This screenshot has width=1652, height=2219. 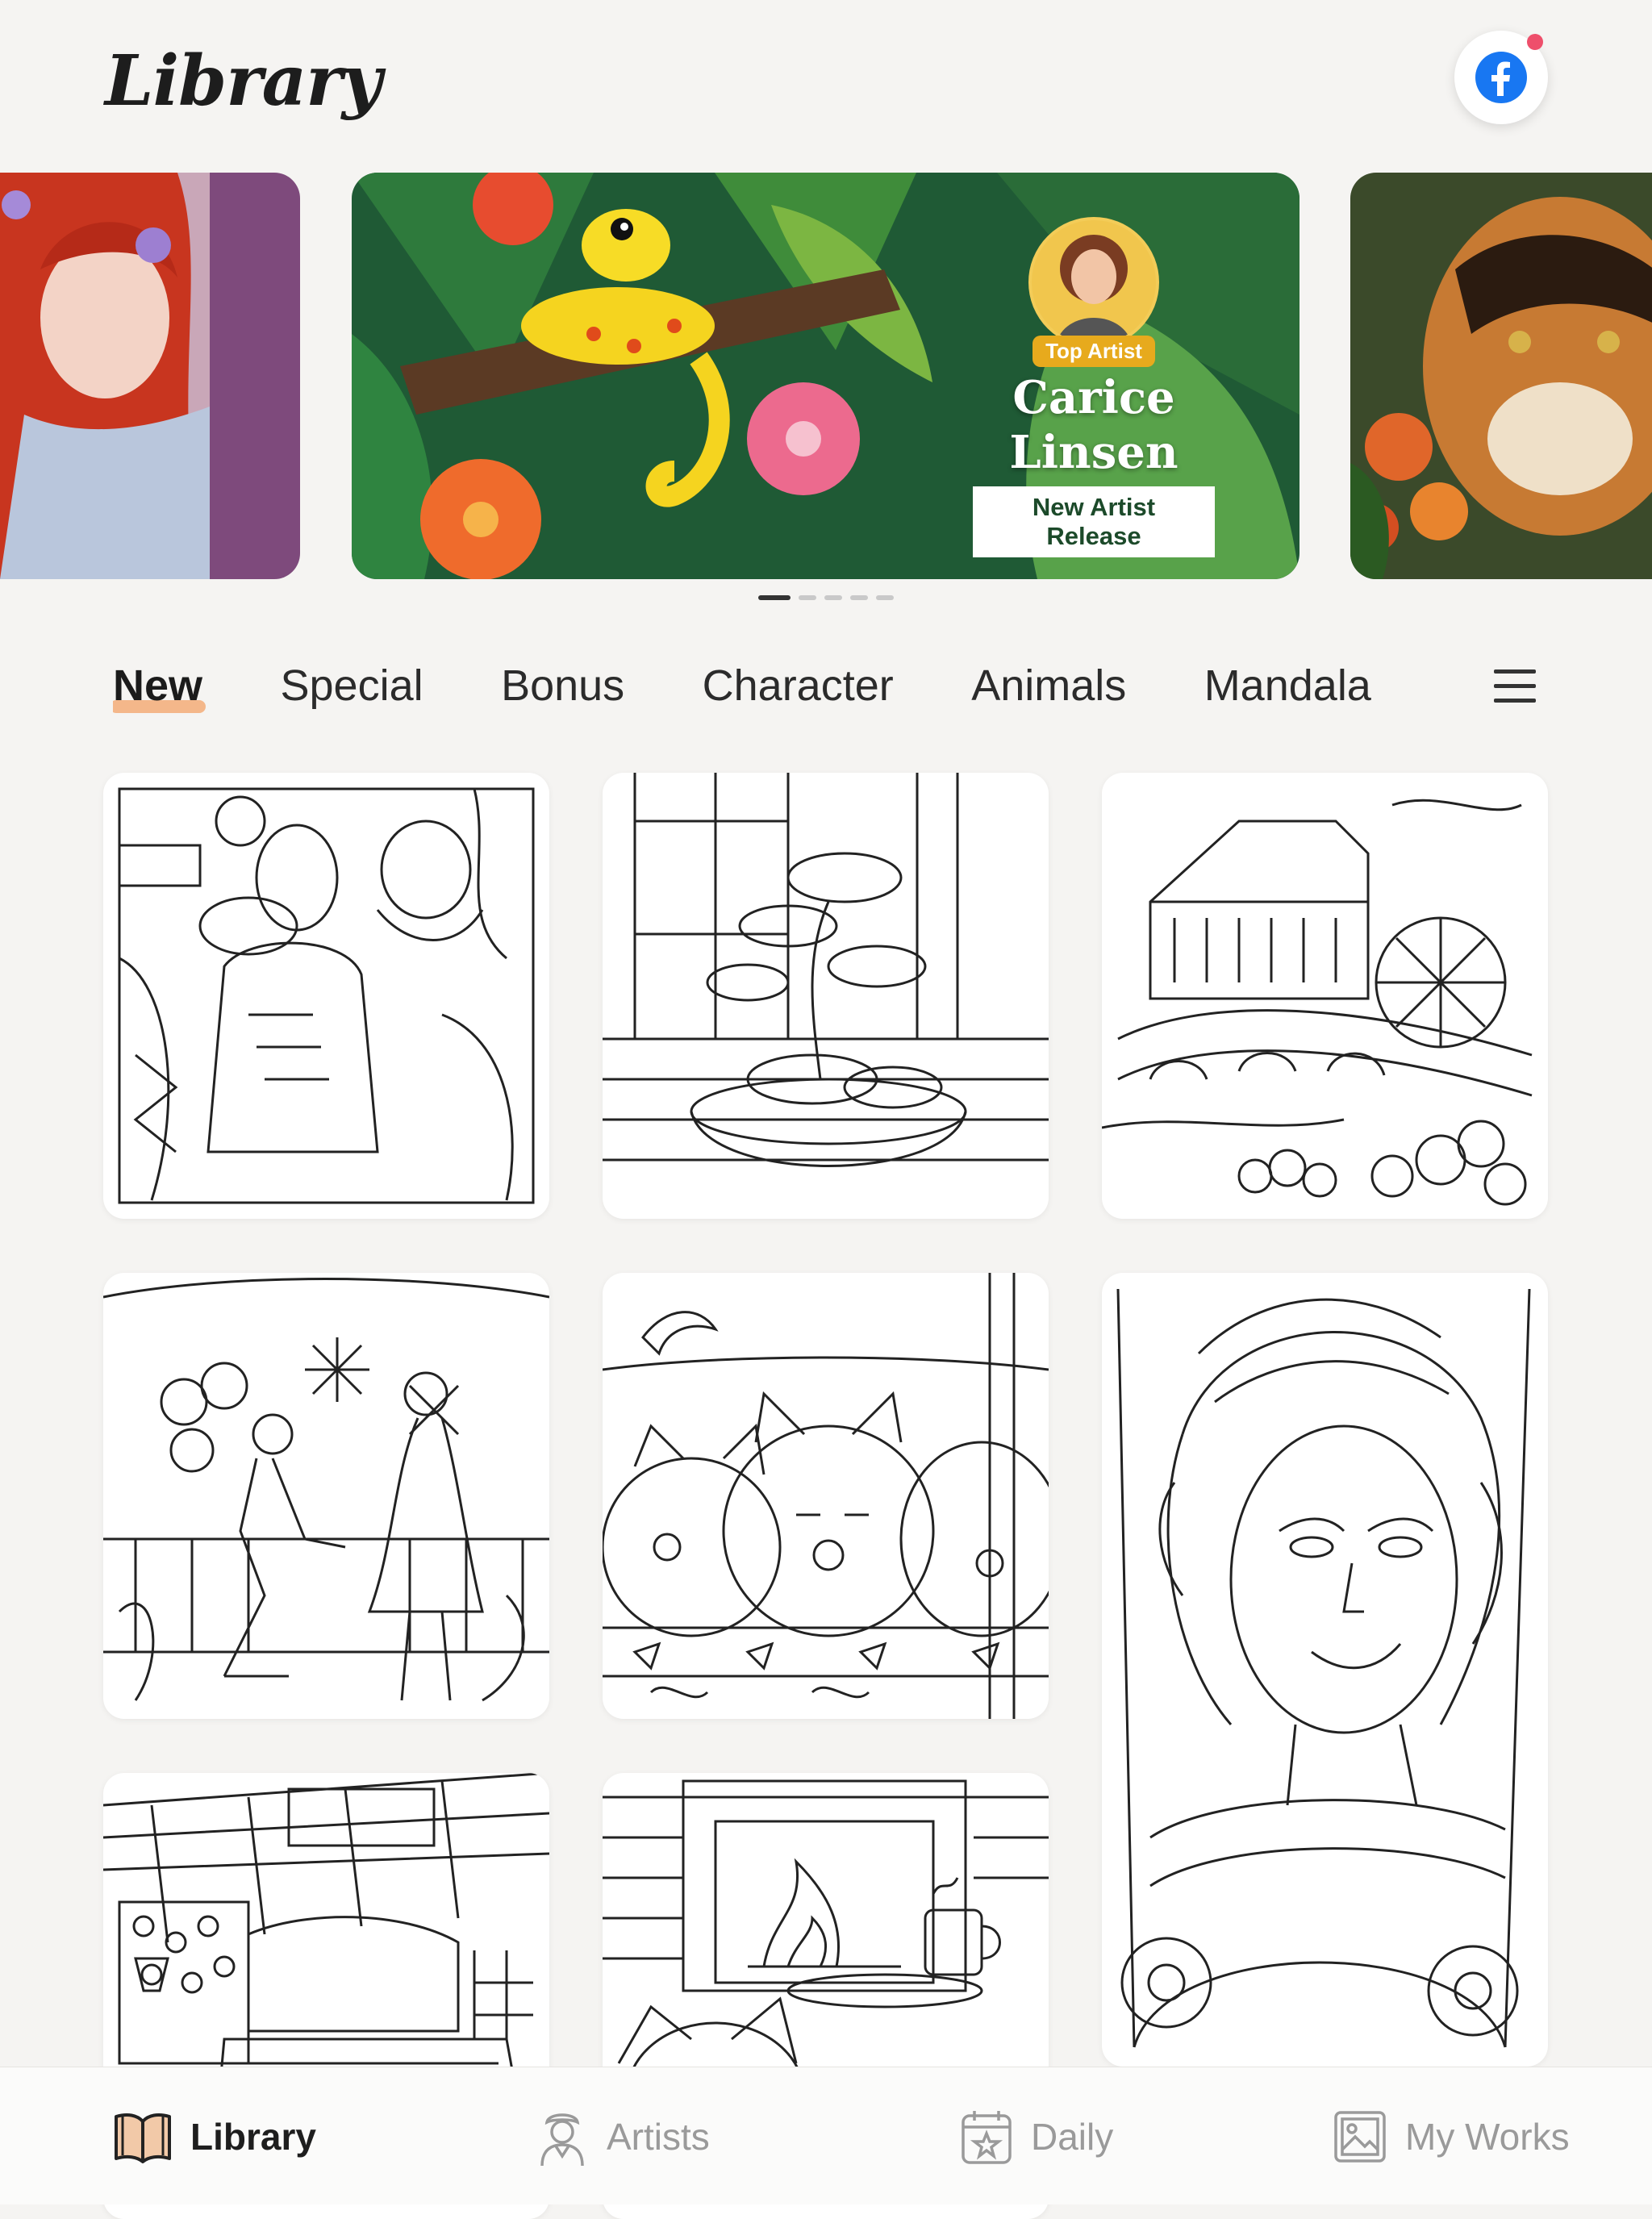 I want to click on page-title: Library, so click(x=244, y=81).